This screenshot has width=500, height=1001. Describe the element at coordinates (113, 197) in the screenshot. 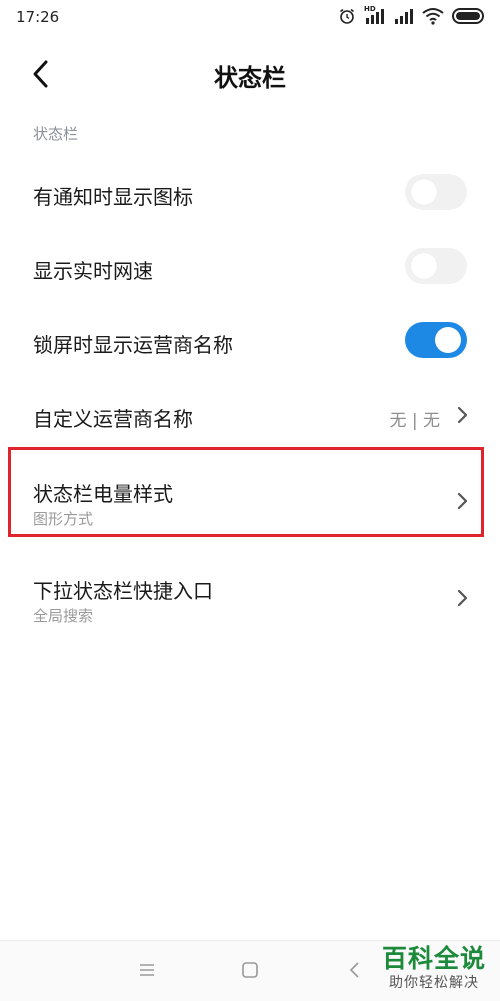

I see `row-label: 有通知时显示图标` at that location.